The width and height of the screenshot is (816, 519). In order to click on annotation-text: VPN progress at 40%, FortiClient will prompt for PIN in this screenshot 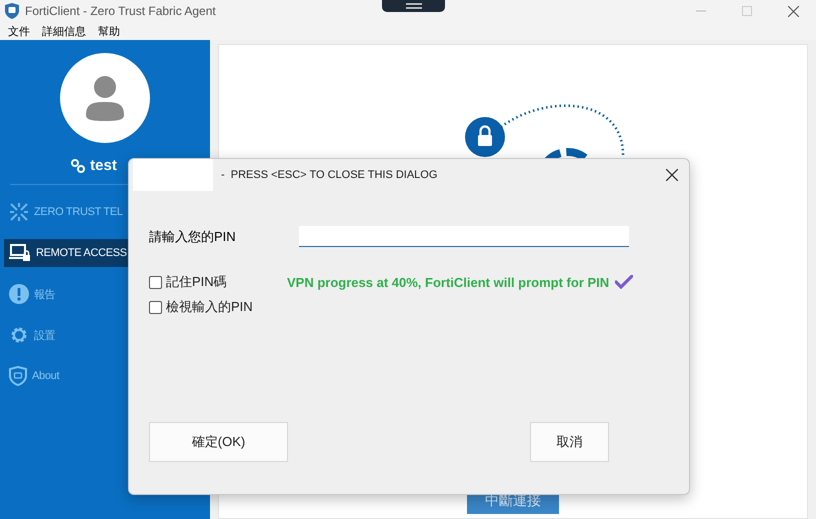, I will do `click(448, 282)`.